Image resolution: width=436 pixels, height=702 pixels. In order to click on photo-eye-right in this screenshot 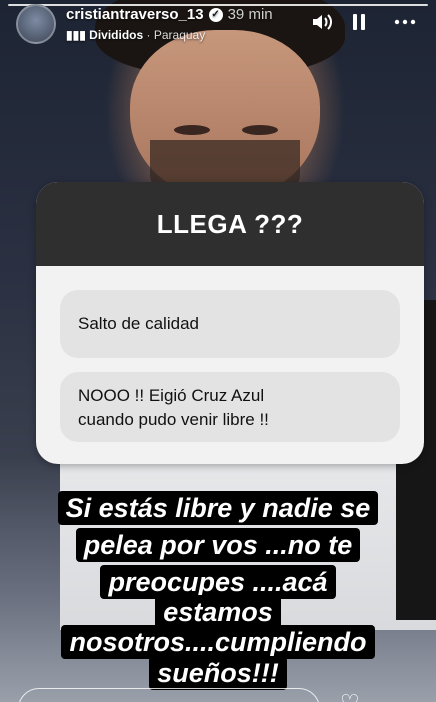, I will do `click(260, 130)`.